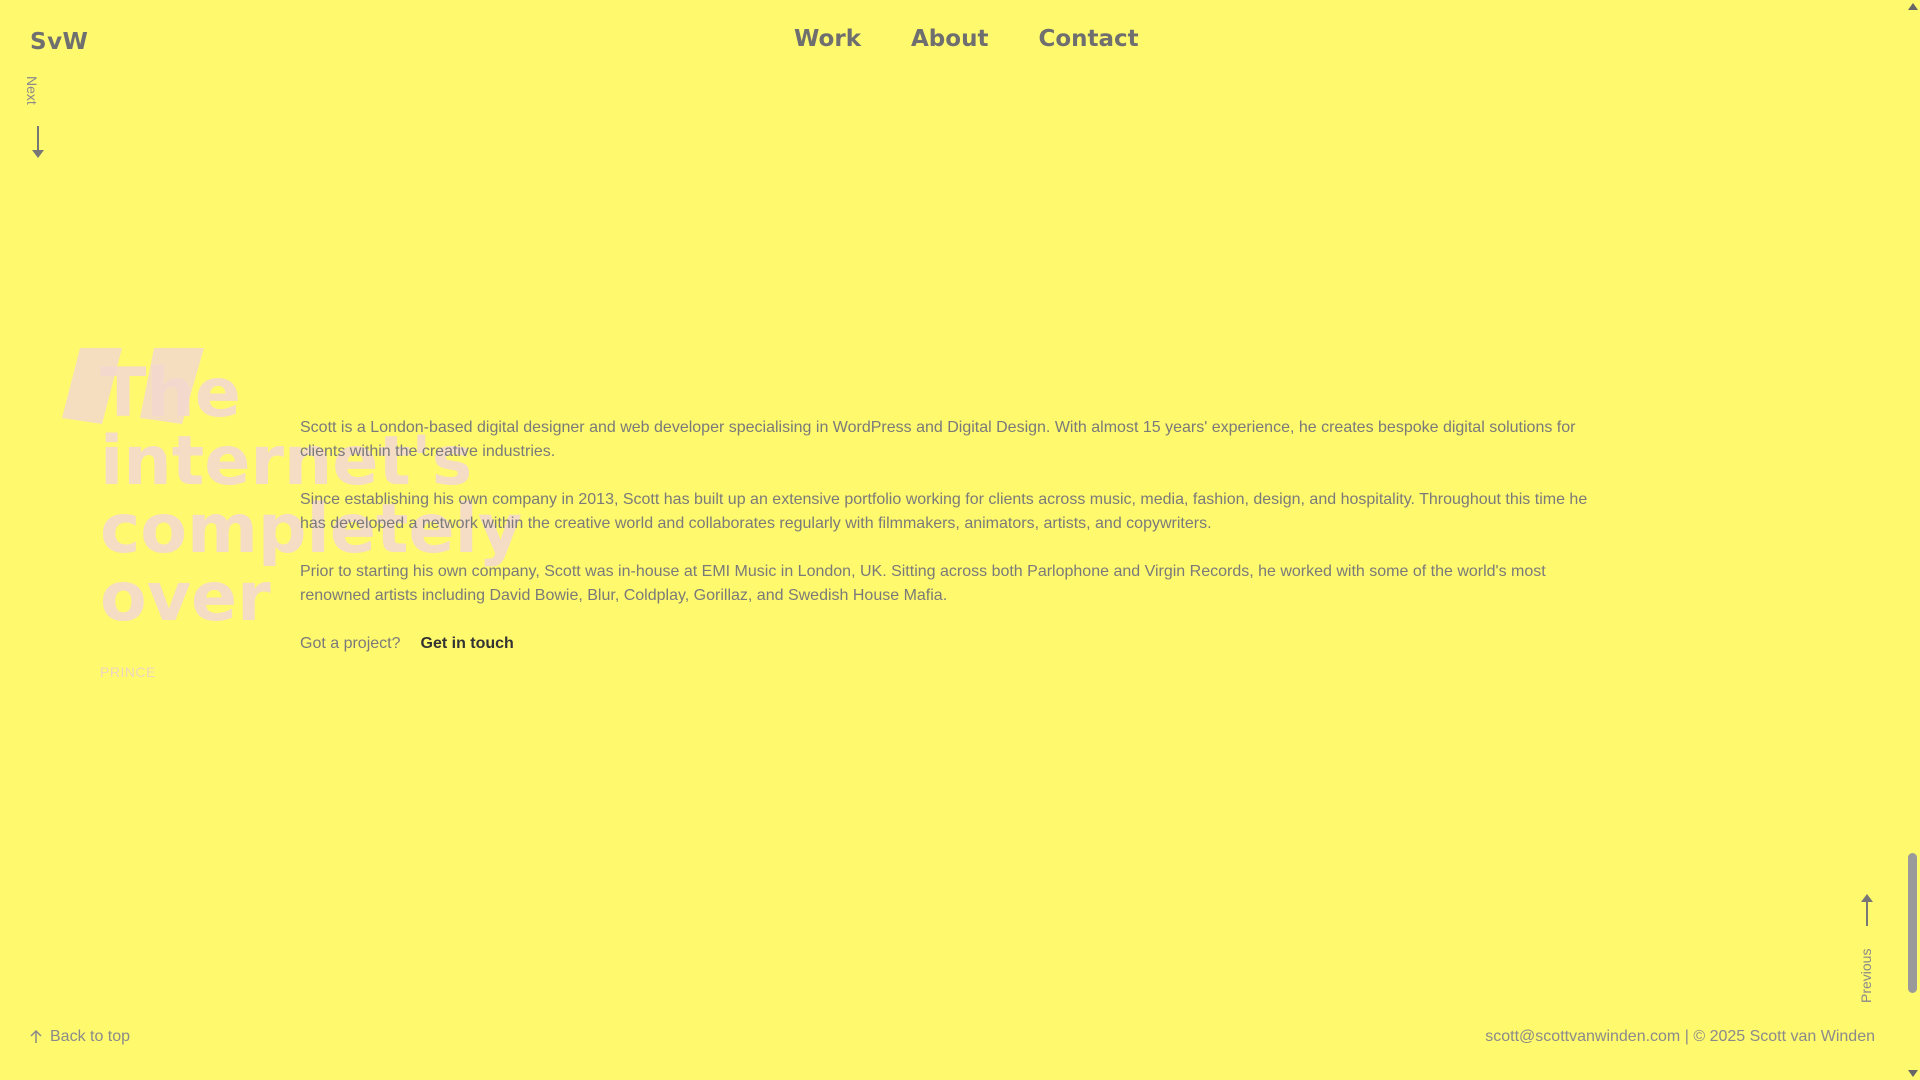 The image size is (1920, 1080). What do you see at coordinates (1867, 910) in the screenshot?
I see `arrow-up-icon` at bounding box center [1867, 910].